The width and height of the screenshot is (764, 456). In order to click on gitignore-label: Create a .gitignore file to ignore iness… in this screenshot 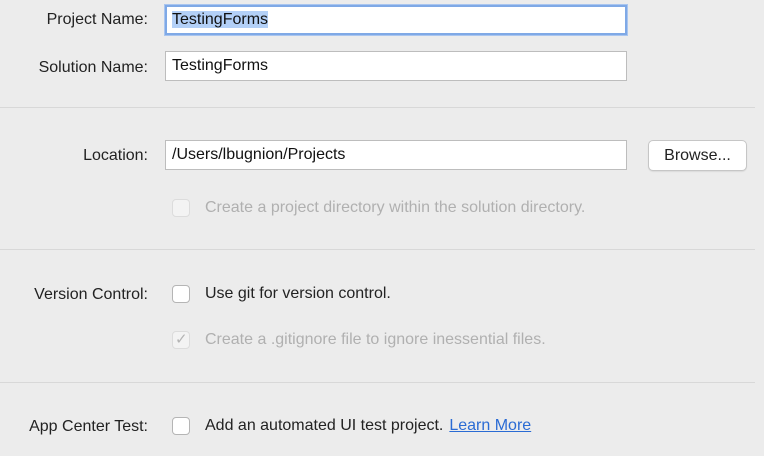, I will do `click(375, 339)`.